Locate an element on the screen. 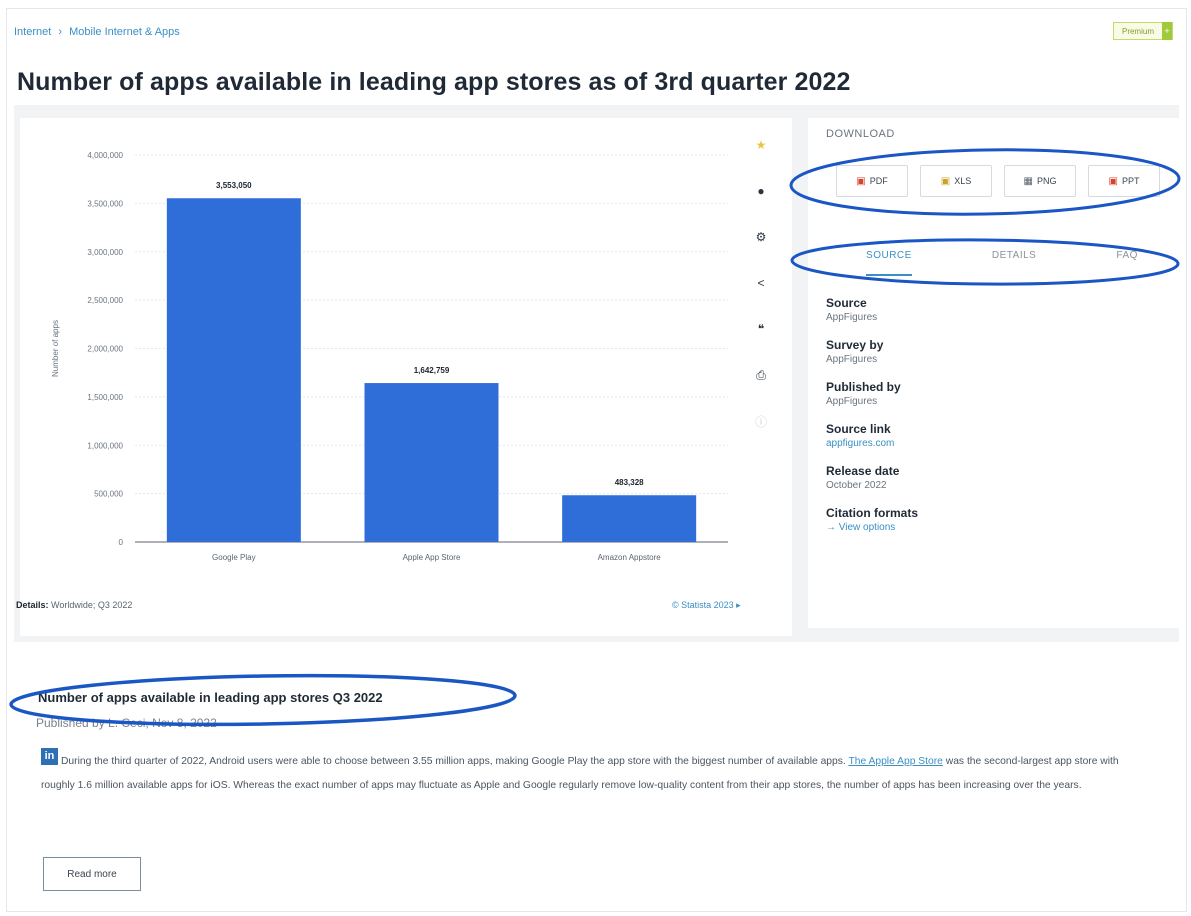  share-button: < is located at coordinates (761, 283).